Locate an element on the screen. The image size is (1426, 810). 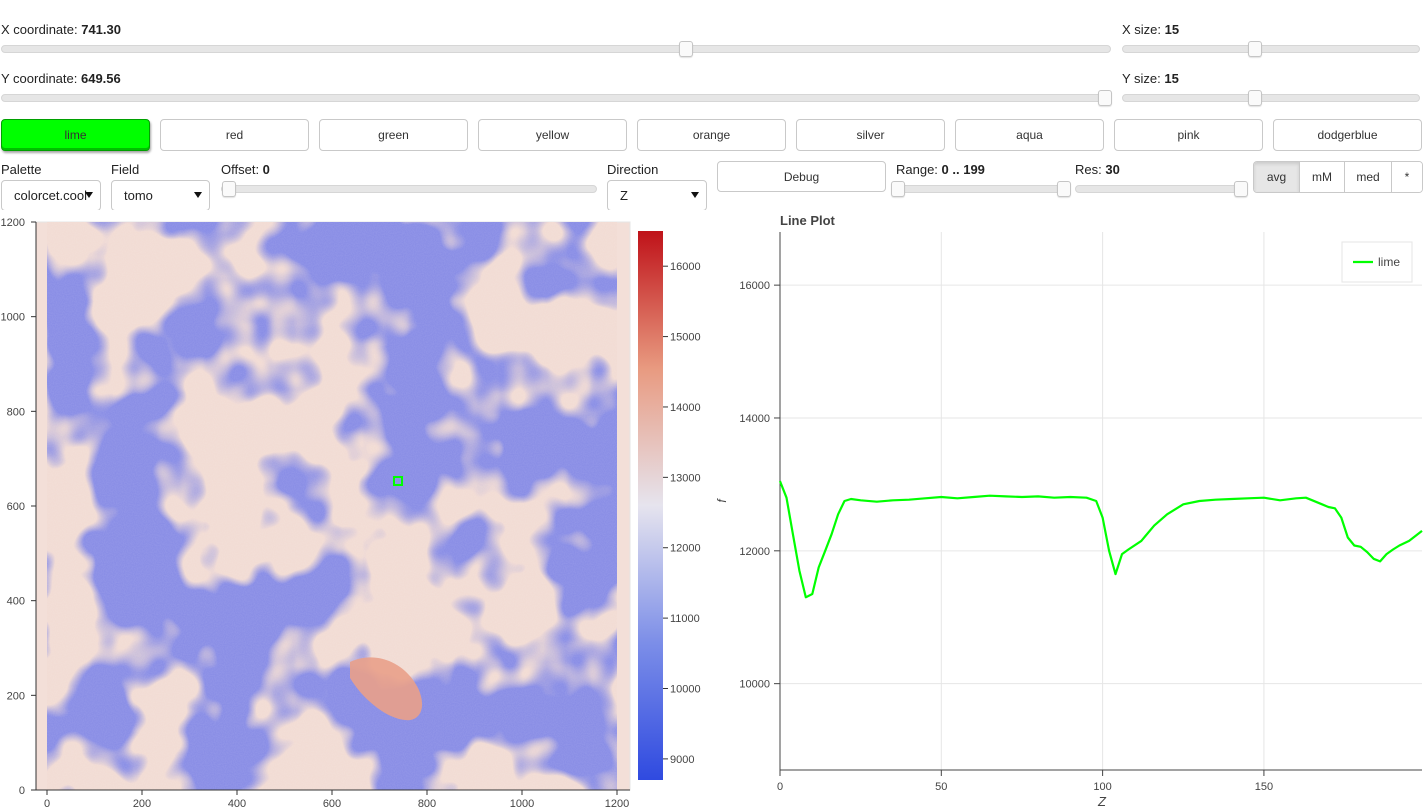
direction-select: Z is located at coordinates (657, 195).